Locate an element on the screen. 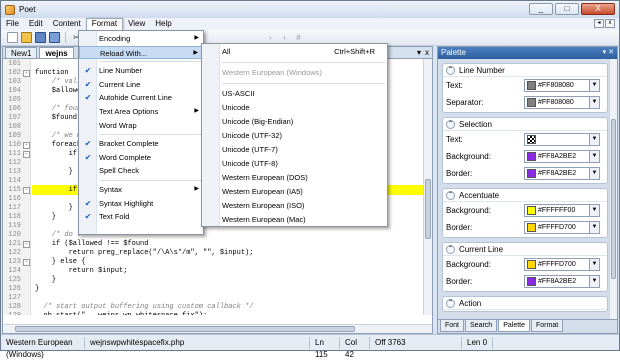  color-picker-dropdown: #FFFFFF00 ▼ is located at coordinates (562, 210).